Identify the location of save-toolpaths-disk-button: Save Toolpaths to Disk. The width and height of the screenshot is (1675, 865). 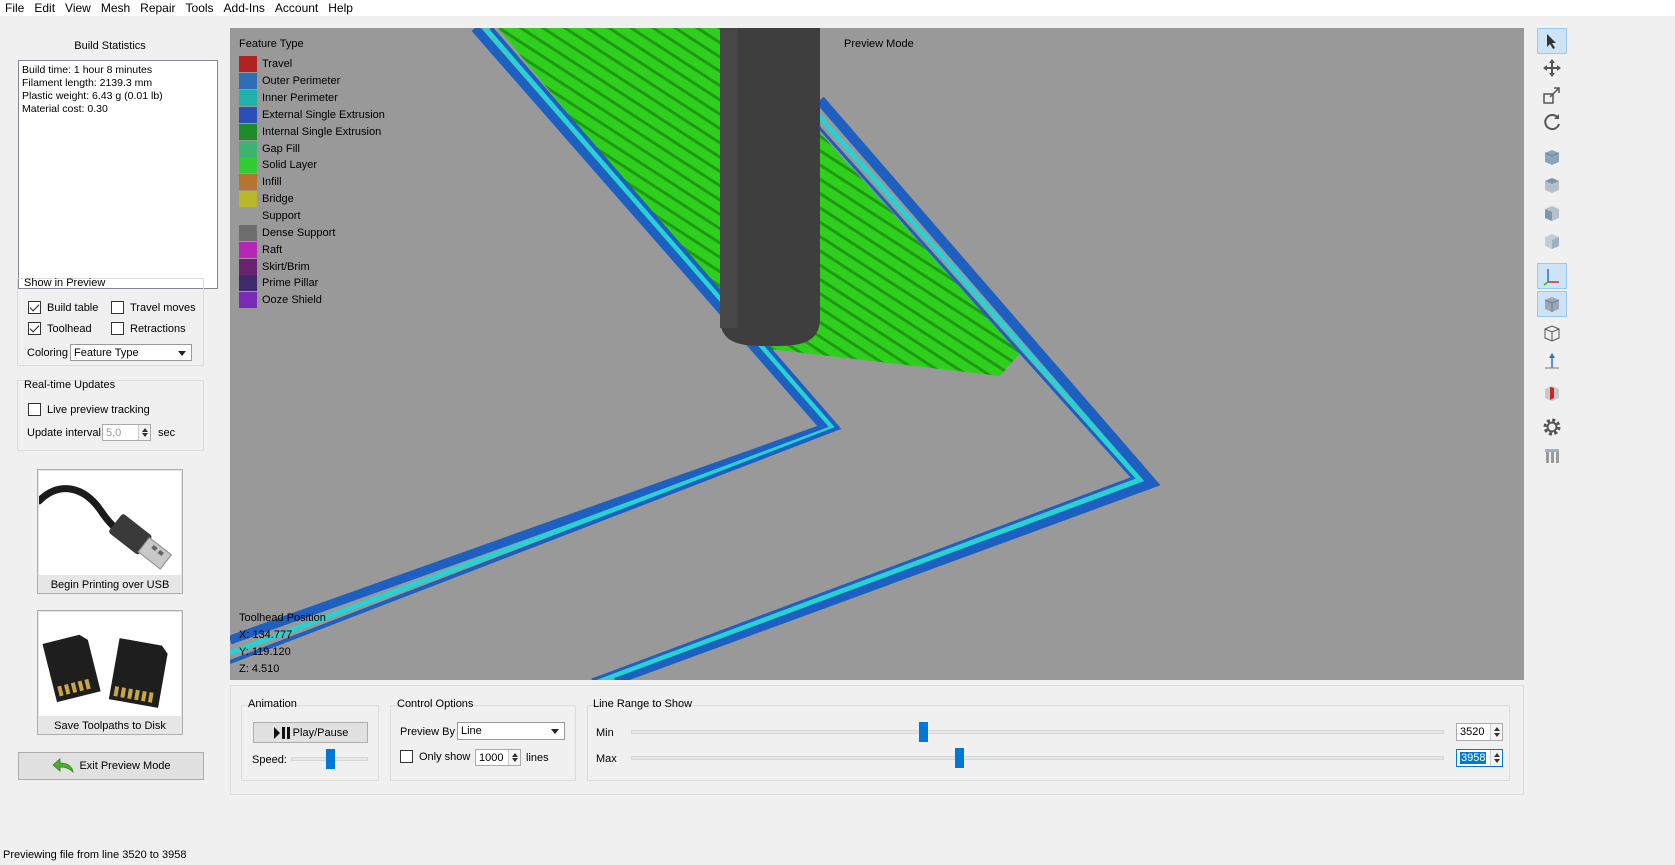
(110, 672).